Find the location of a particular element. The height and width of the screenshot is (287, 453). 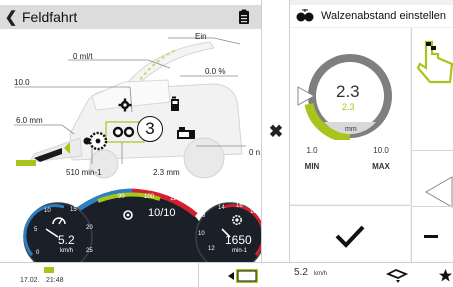

star-icon is located at coordinates (445, 275).